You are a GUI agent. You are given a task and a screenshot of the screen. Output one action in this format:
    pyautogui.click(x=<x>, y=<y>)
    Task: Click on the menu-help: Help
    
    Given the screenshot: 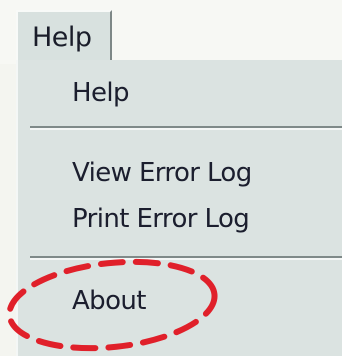 What is the action you would take?
    pyautogui.click(x=64, y=35)
    